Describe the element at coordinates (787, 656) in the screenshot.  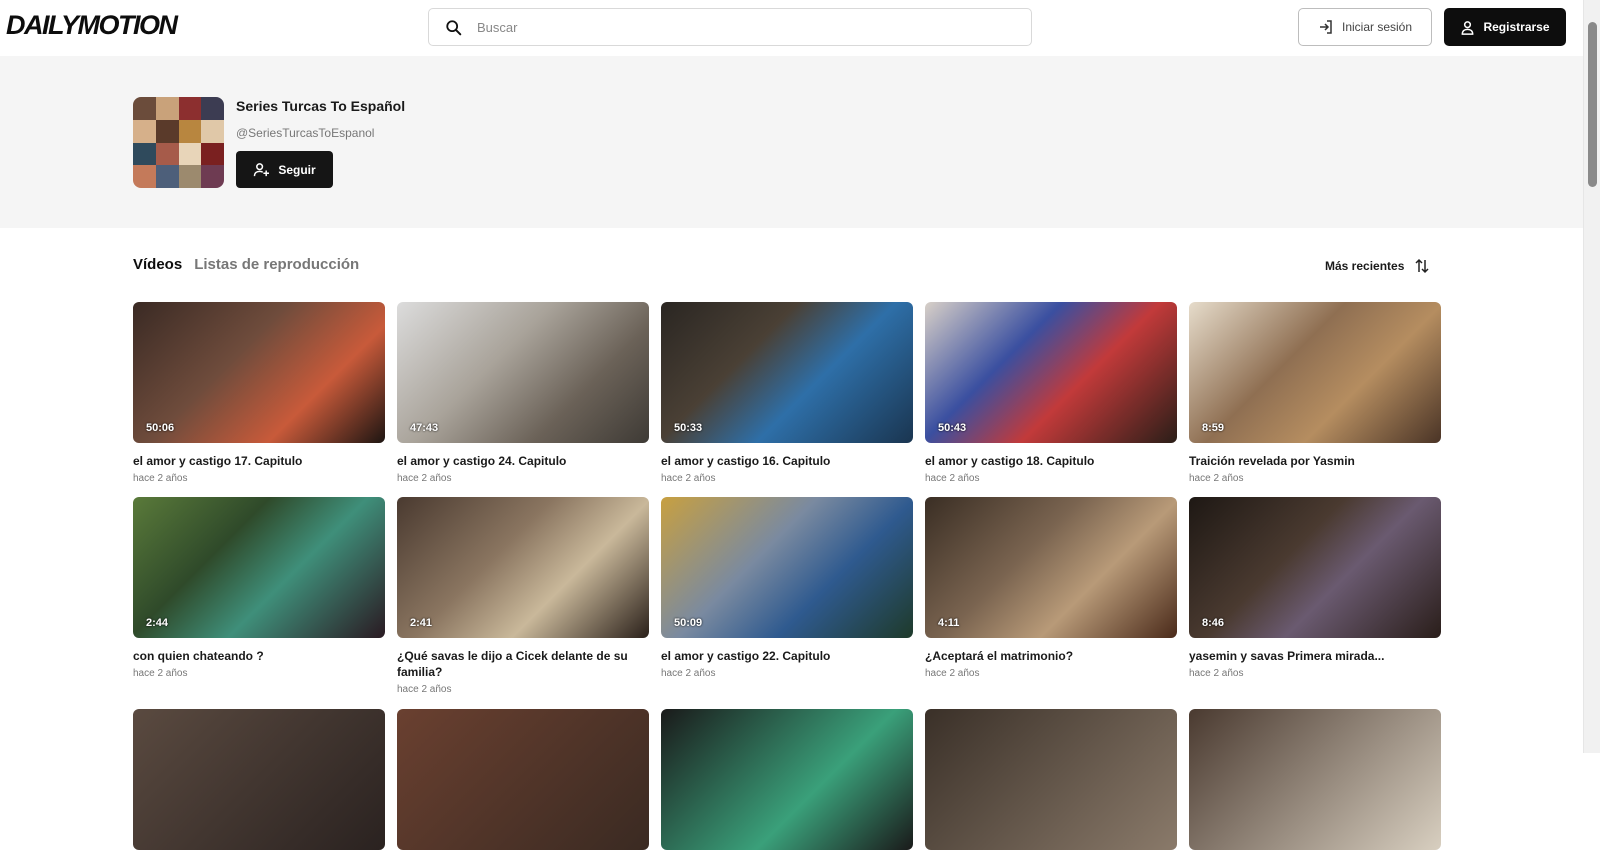
I see `video-title: el amor y castigo 22. Capitulo` at that location.